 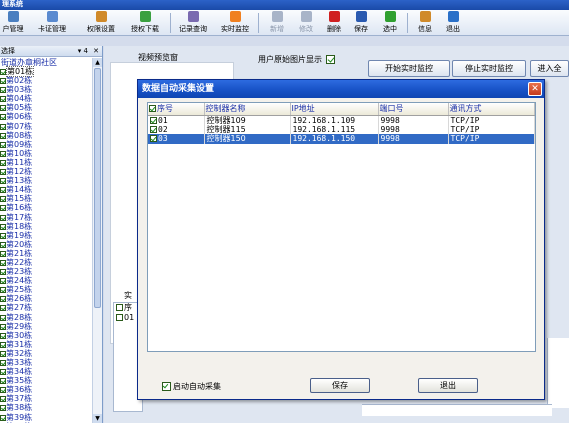 I want to click on tree-item: 第24栋, so click(x=46, y=280).